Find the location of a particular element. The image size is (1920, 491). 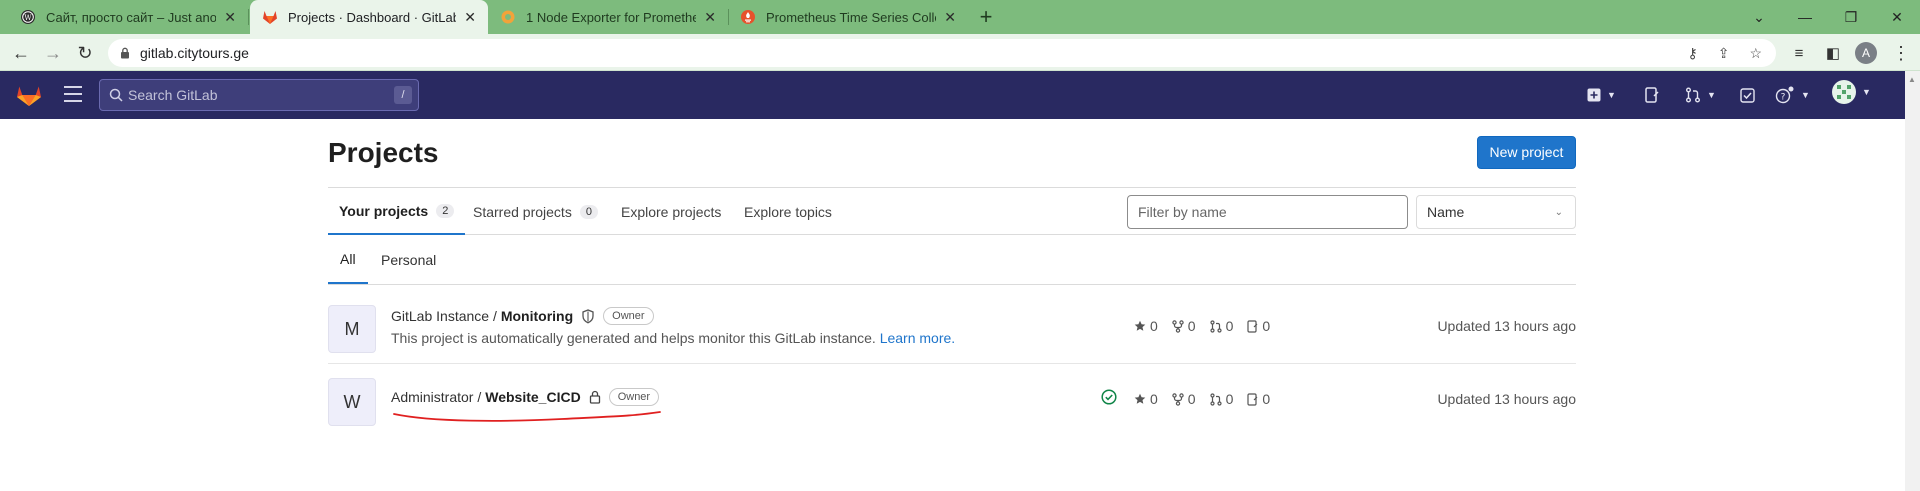

tab-label: Explore topics is located at coordinates (788, 211).